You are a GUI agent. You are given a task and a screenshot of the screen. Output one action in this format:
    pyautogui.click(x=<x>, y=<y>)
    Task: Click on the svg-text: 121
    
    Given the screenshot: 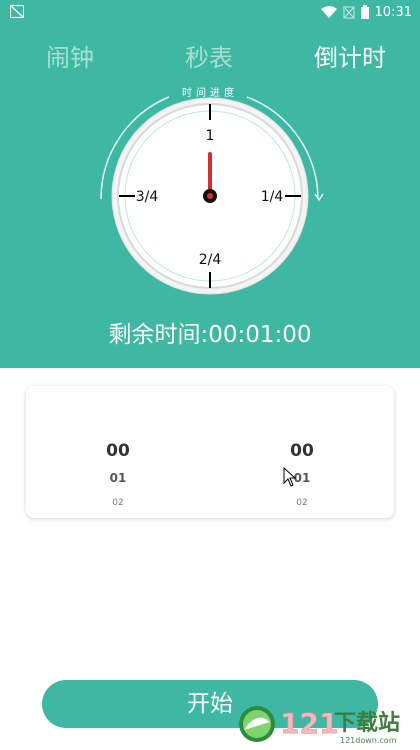 What is the action you would take?
    pyautogui.click(x=309, y=723)
    